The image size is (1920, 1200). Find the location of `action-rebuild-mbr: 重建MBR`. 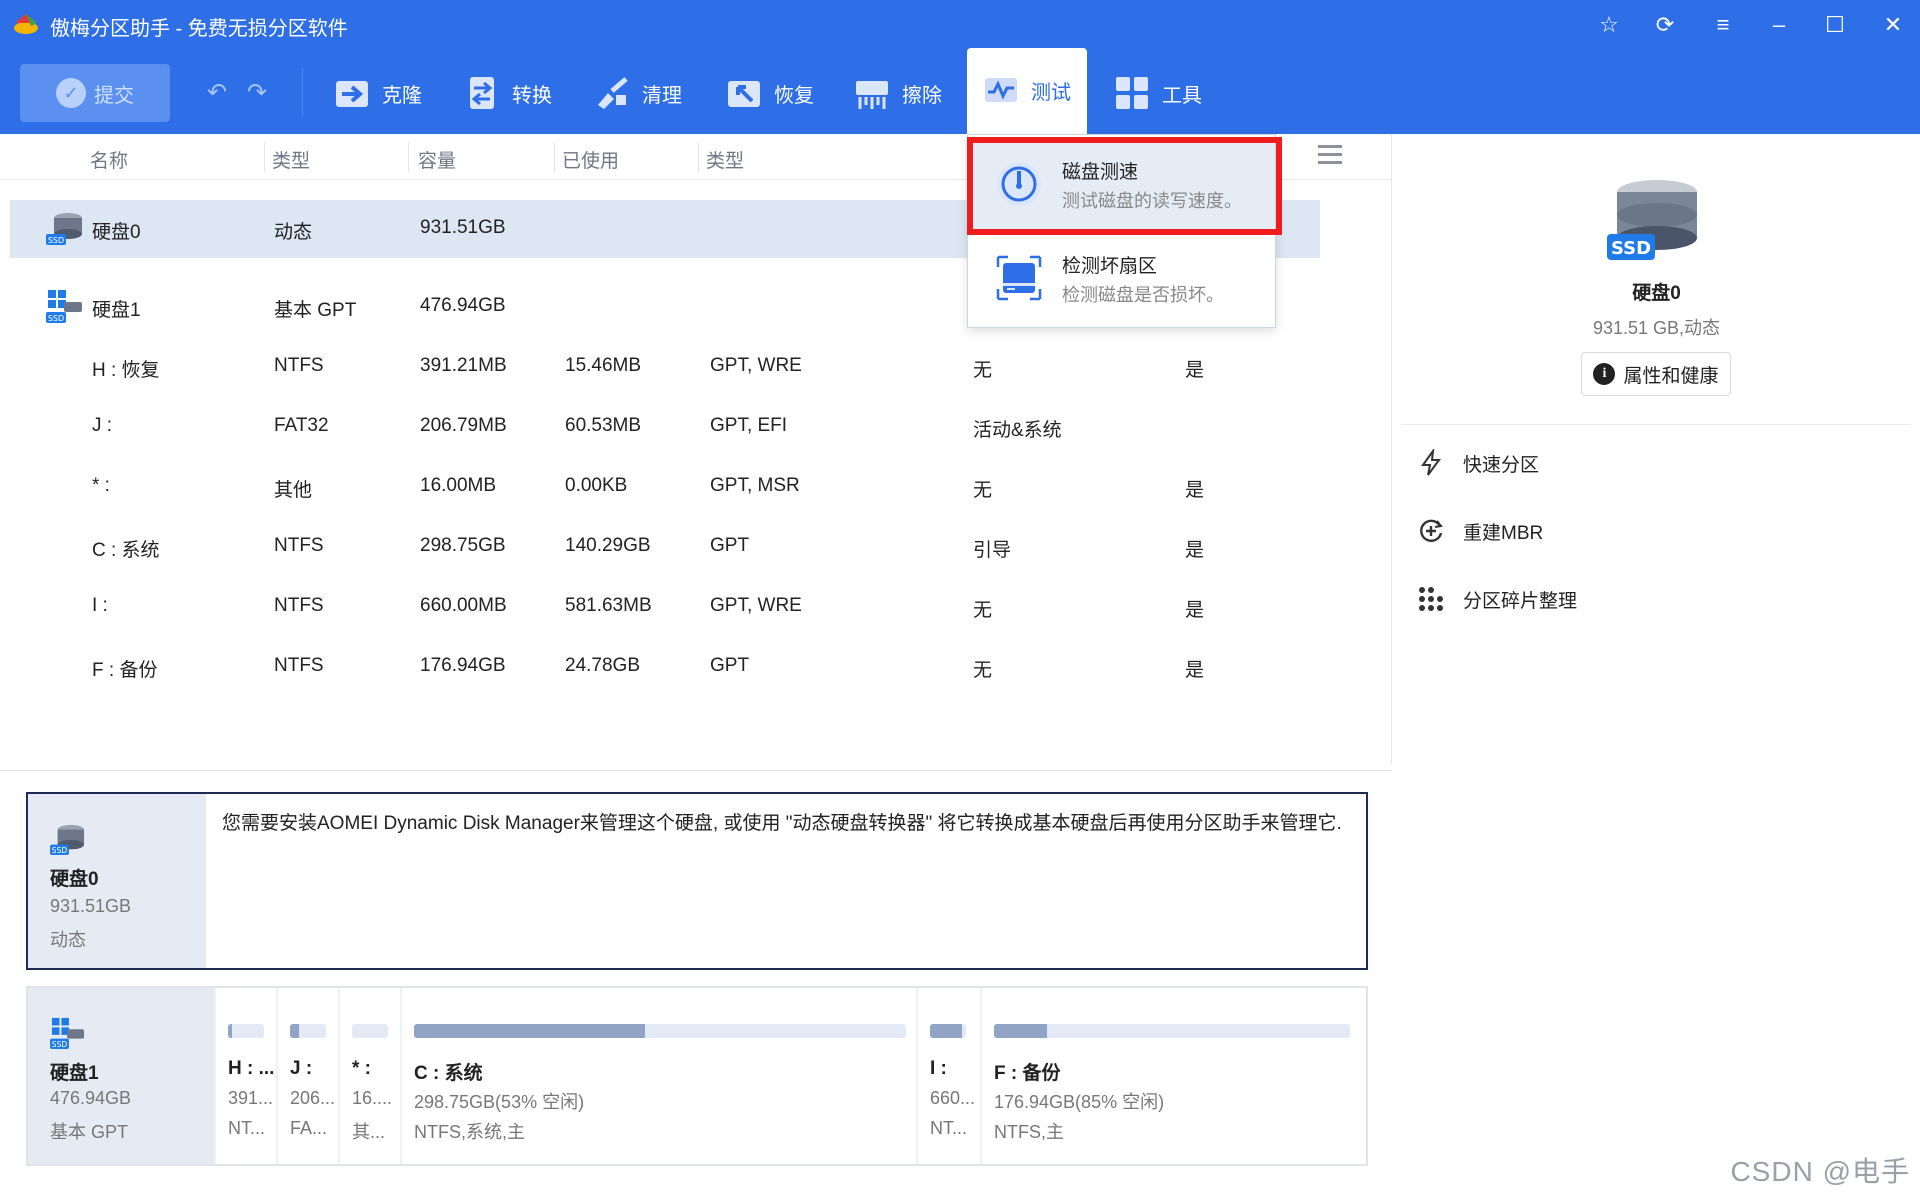

action-rebuild-mbr: 重建MBR is located at coordinates (1480, 531).